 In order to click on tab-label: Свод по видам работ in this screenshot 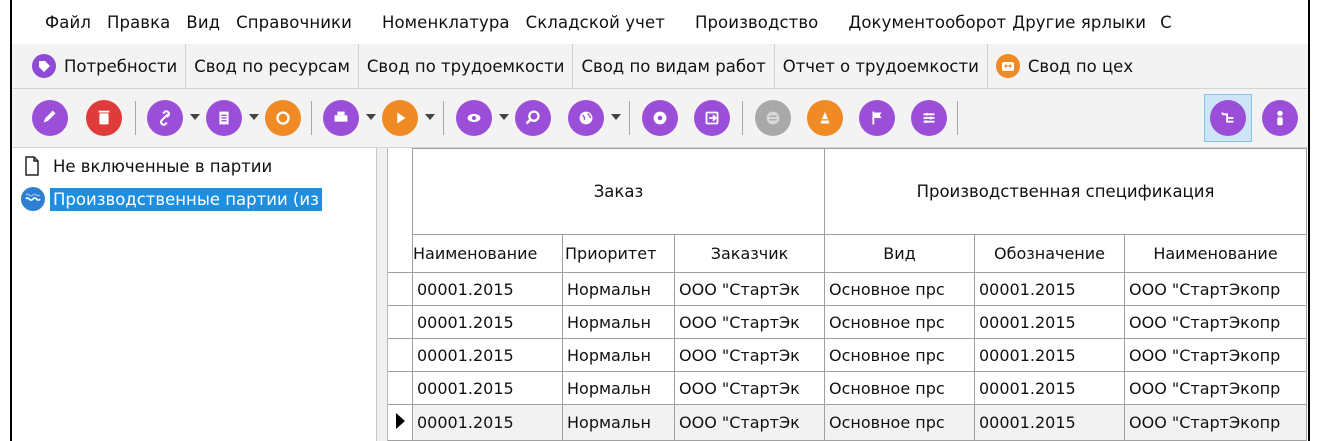, I will do `click(673, 66)`.